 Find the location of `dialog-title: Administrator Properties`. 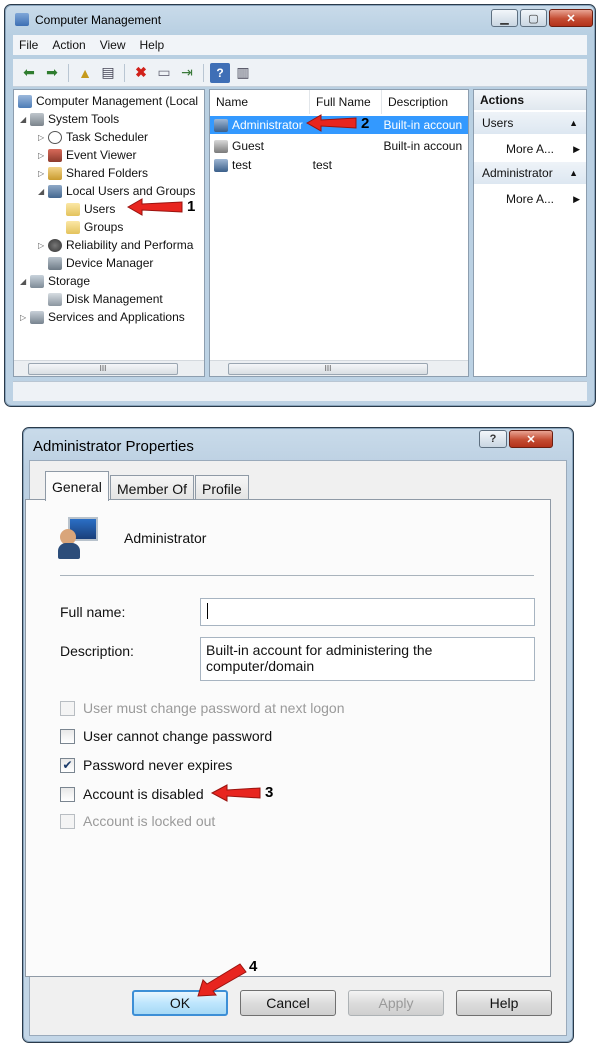

dialog-title: Administrator Properties is located at coordinates (113, 446).